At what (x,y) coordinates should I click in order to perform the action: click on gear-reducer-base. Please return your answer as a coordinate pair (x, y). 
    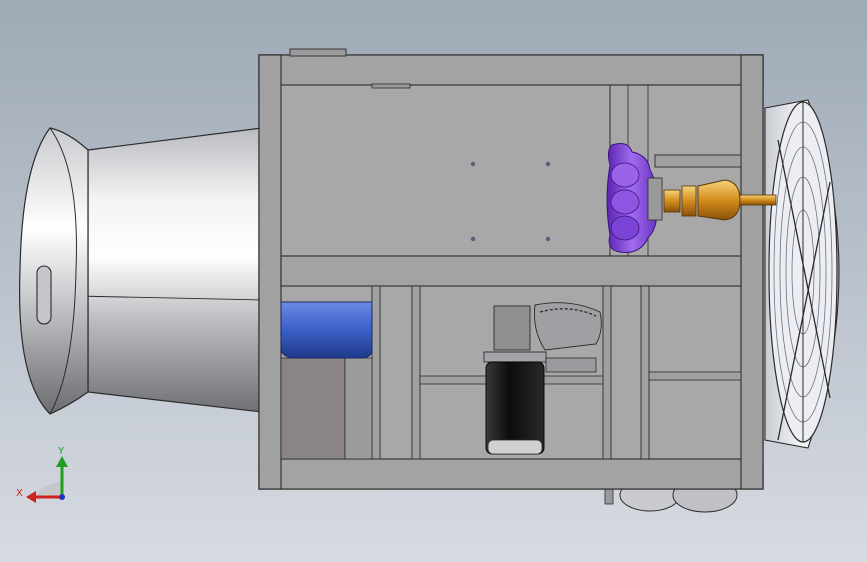
    Looking at the image, I should click on (571, 365).